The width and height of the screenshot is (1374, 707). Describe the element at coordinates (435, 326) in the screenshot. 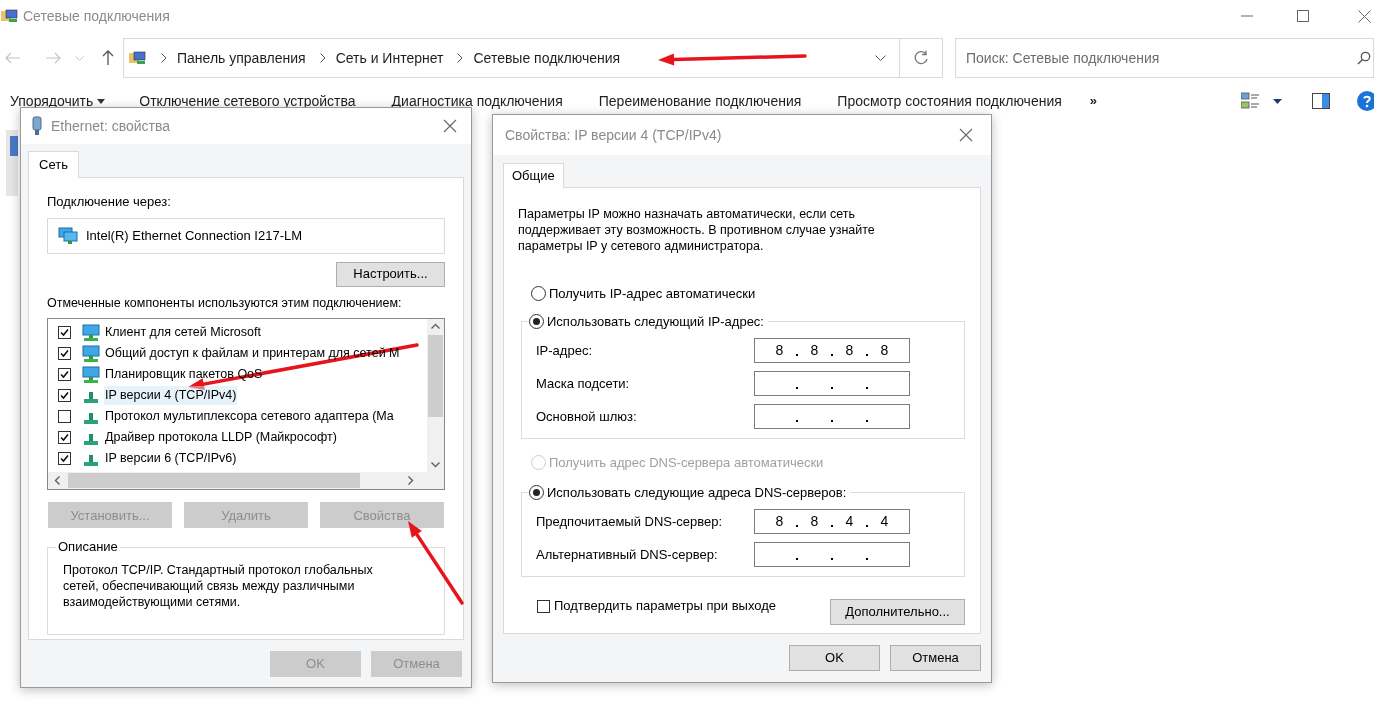

I see `chevron-up-icon` at that location.